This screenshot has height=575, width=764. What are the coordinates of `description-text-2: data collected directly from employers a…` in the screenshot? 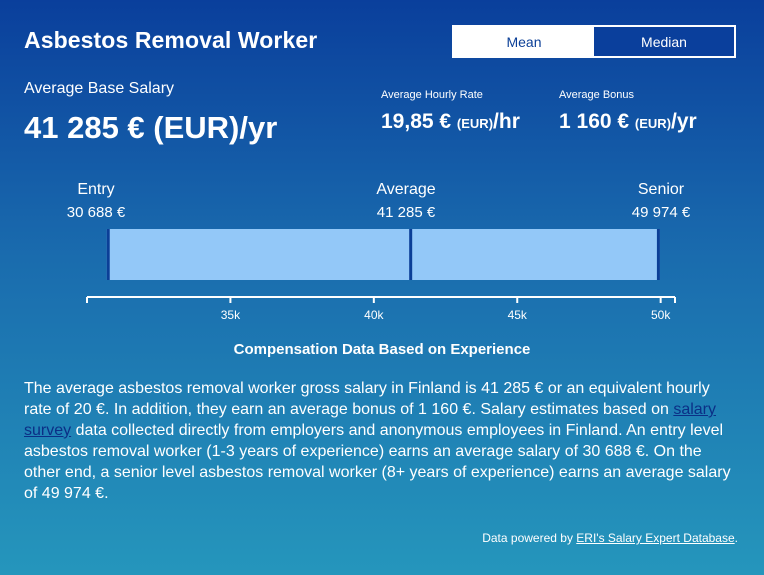 It's located at (377, 462).